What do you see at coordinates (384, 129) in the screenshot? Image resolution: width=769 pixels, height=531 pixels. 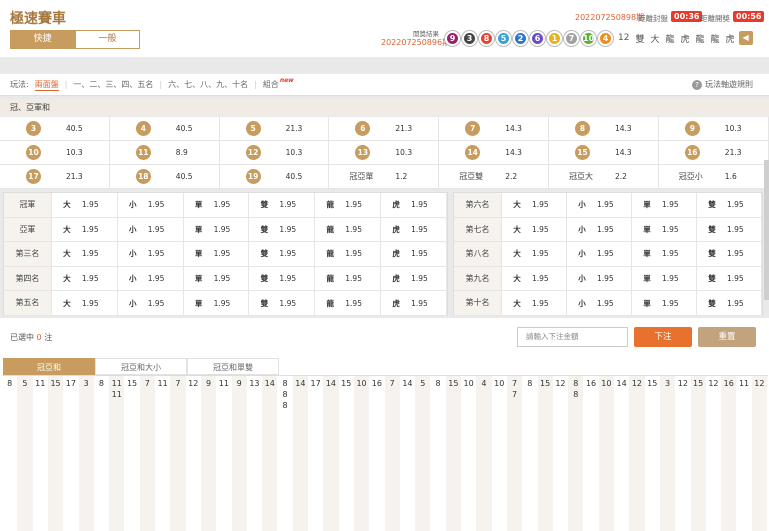 I see `sum-cell: 6 21.3` at bounding box center [384, 129].